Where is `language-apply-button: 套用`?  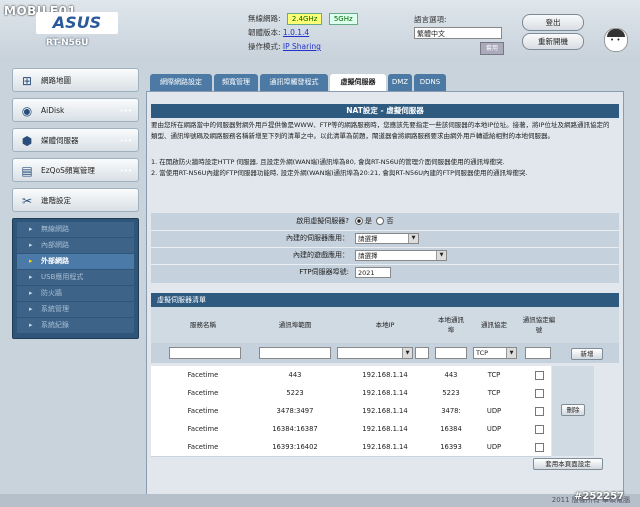
language-apply-button: 套用 is located at coordinates (492, 48).